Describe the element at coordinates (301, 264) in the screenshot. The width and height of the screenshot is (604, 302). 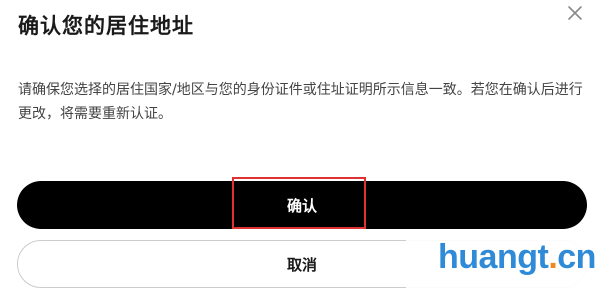
I see `cancel-button-label: 取消` at that location.